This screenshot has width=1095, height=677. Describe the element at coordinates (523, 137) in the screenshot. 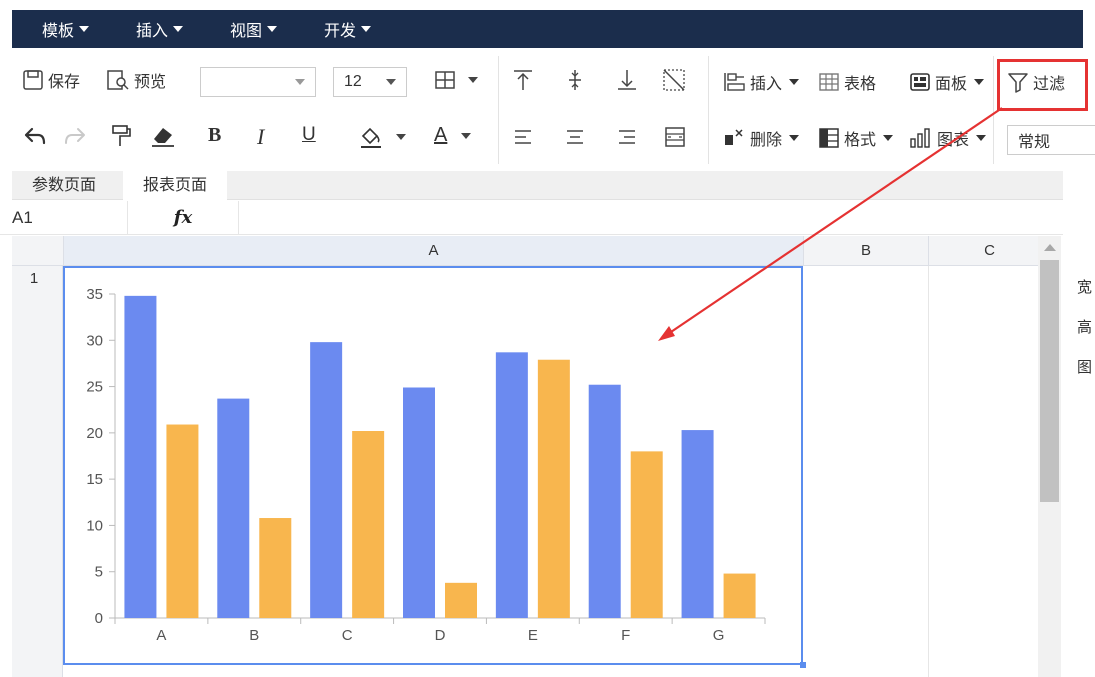

I see `align-left-button` at that location.